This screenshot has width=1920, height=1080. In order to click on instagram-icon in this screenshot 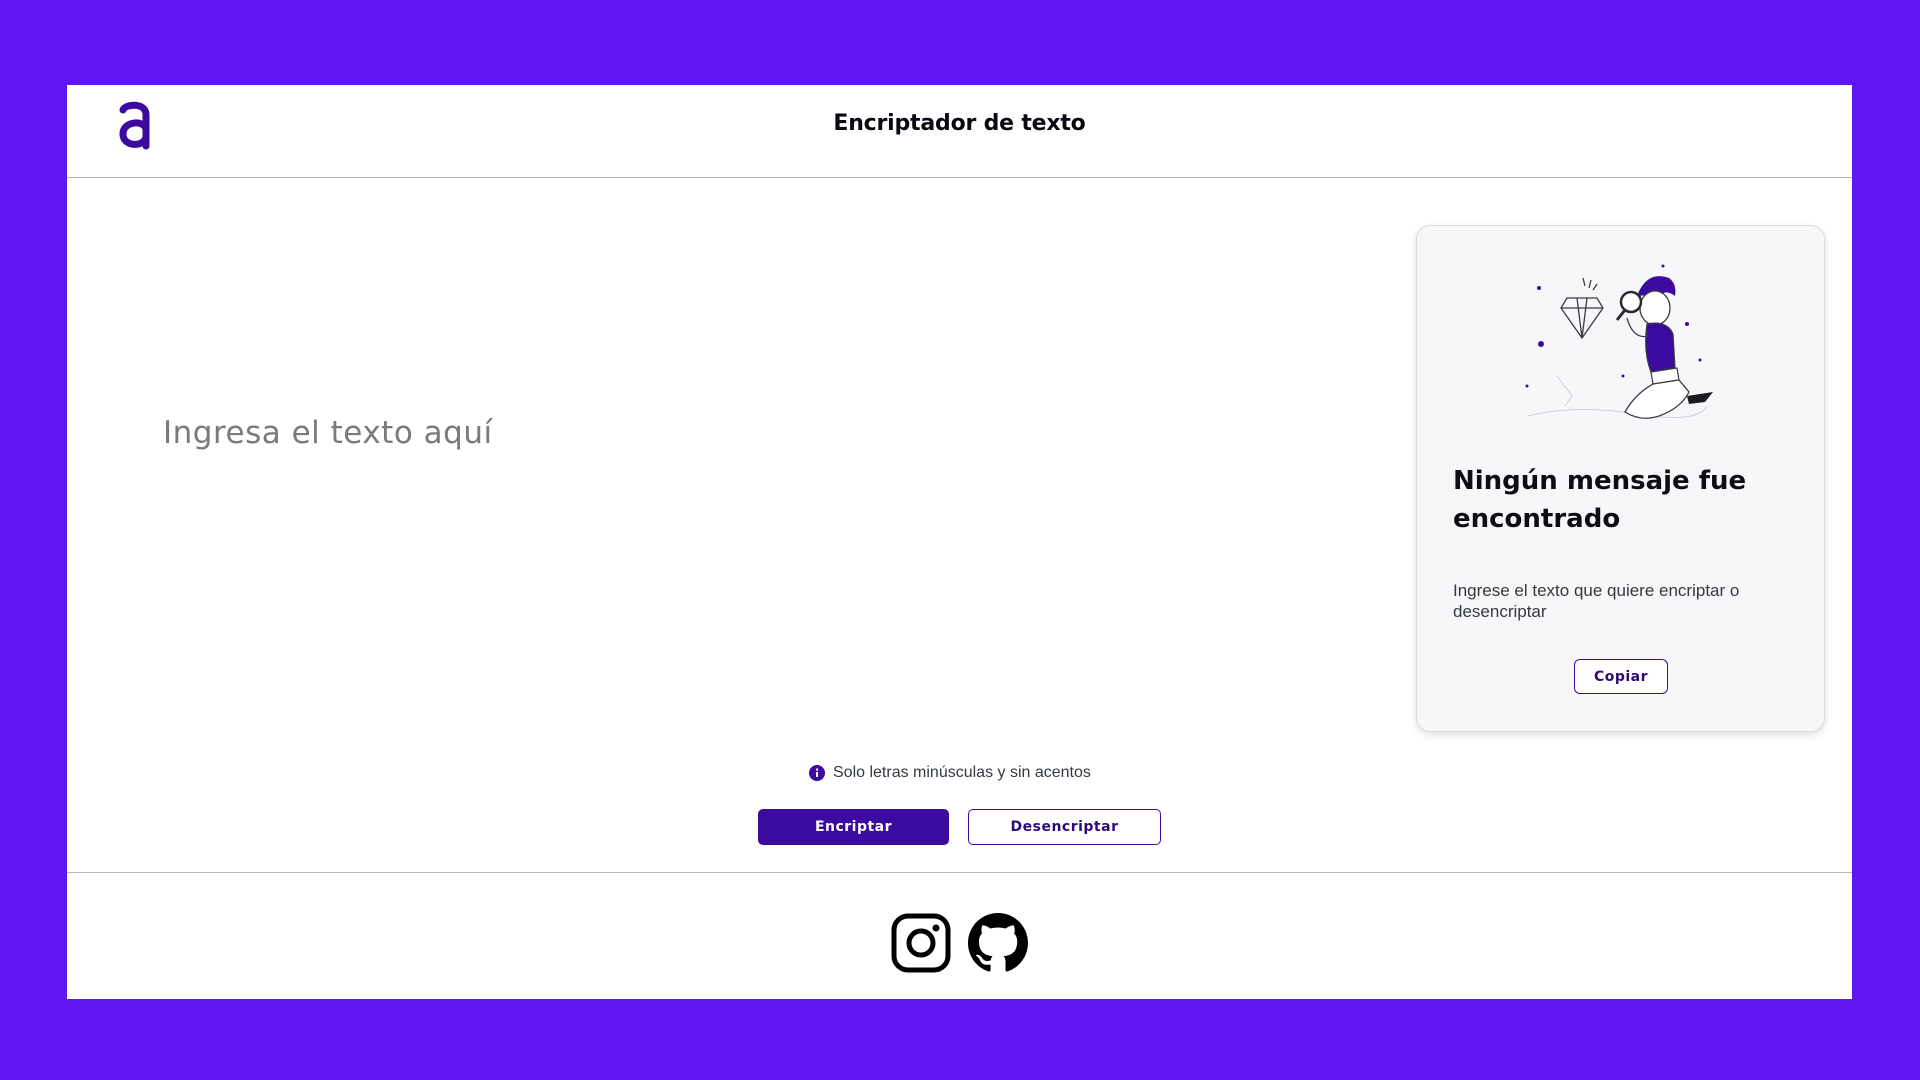, I will do `click(921, 943)`.